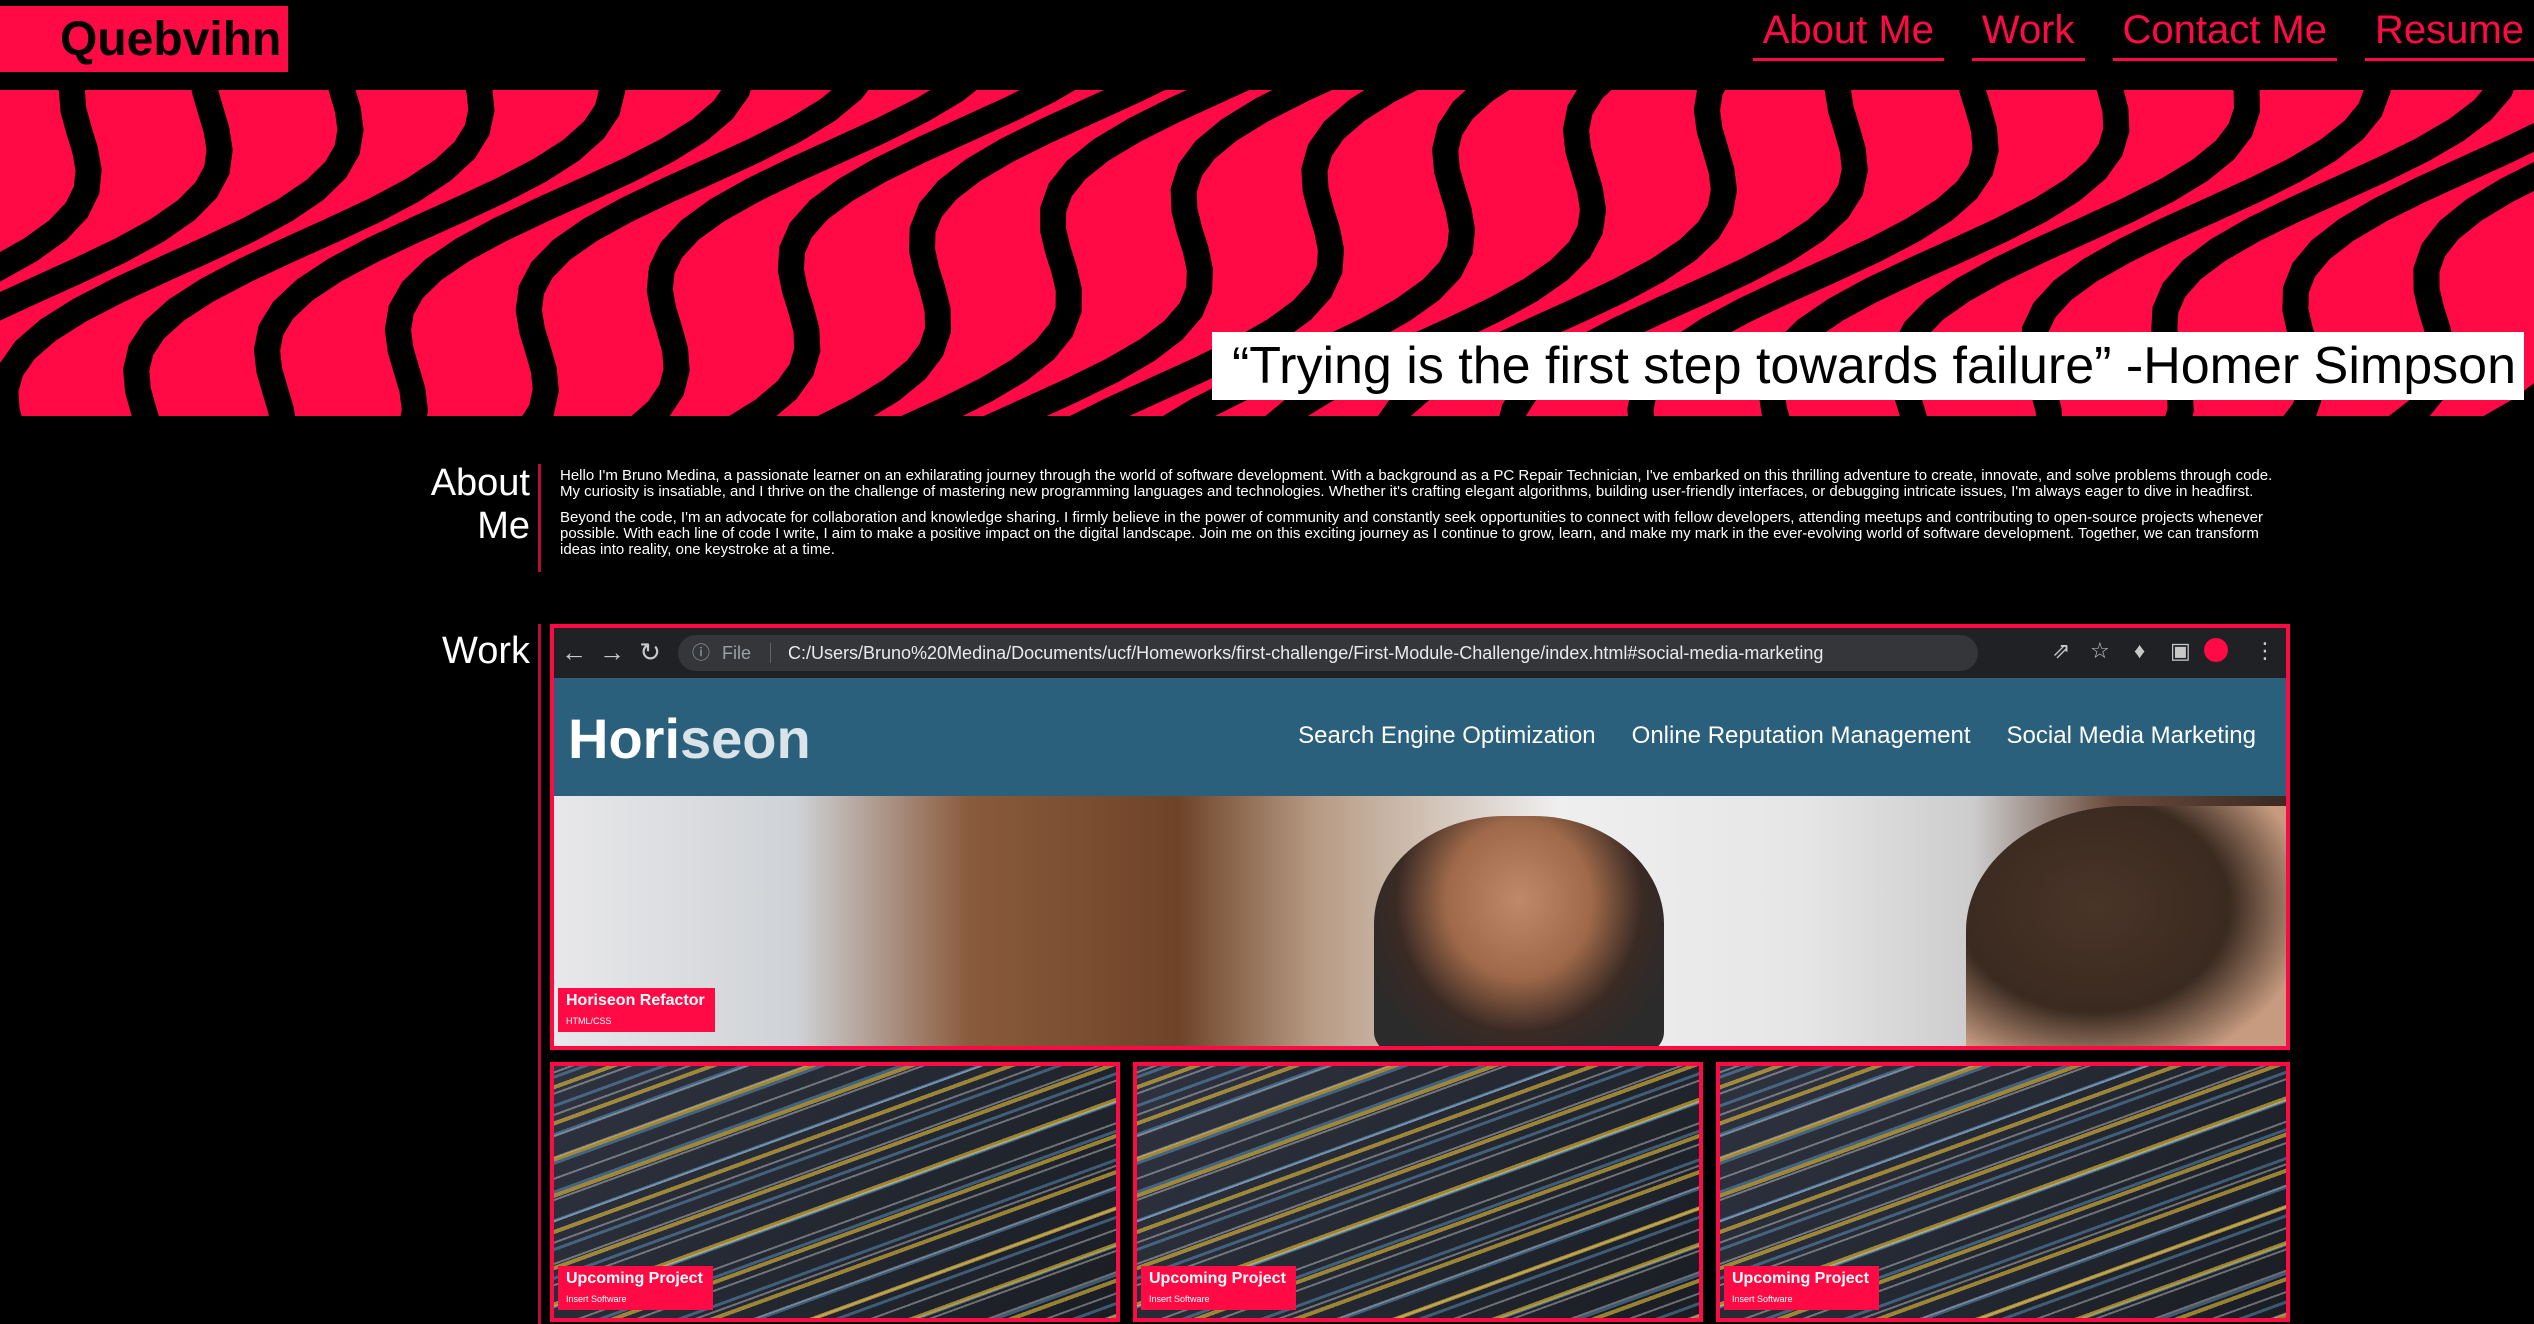 This screenshot has height=1324, width=2534. Describe the element at coordinates (770, 653) in the screenshot. I see `address-separator` at that location.